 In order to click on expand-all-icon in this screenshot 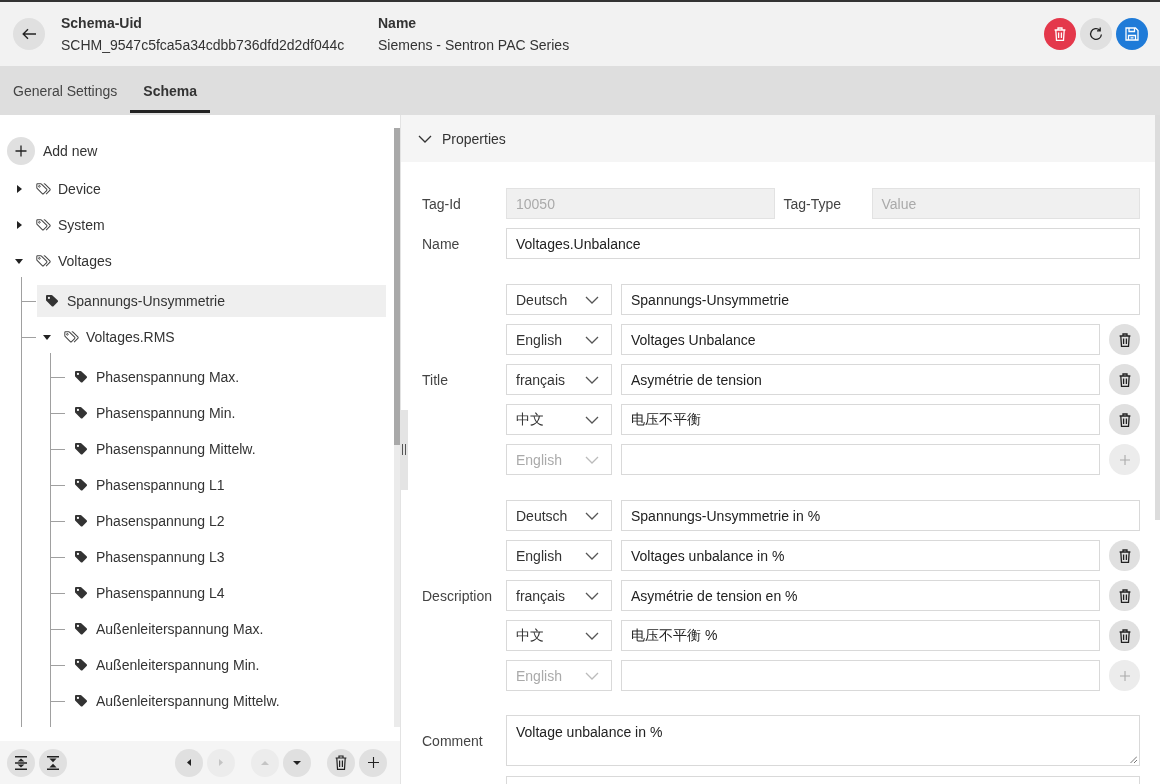, I will do `click(21, 762)`.